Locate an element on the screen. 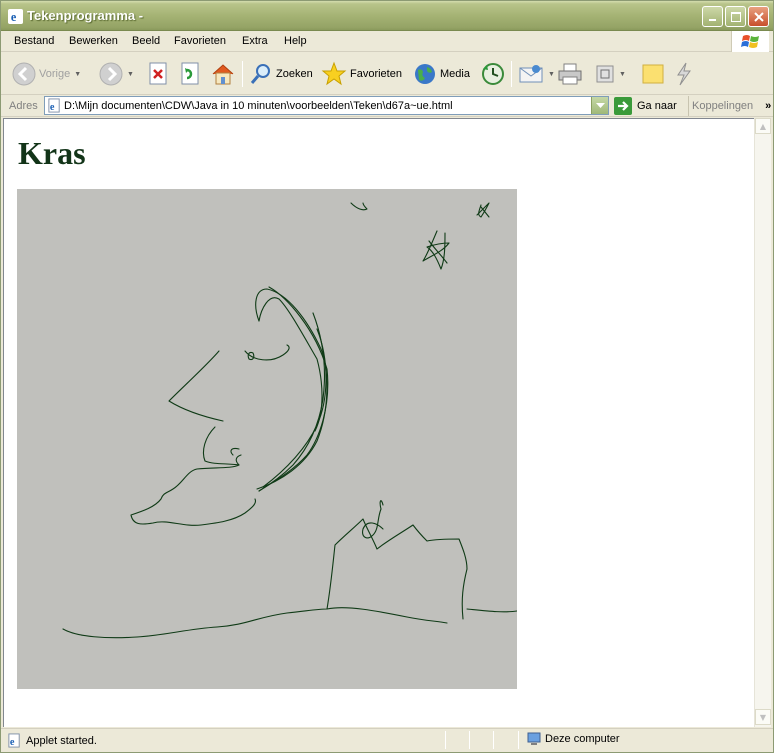 Image resolution: width=774 pixels, height=753 pixels. media-globe-icon is located at coordinates (425, 74).